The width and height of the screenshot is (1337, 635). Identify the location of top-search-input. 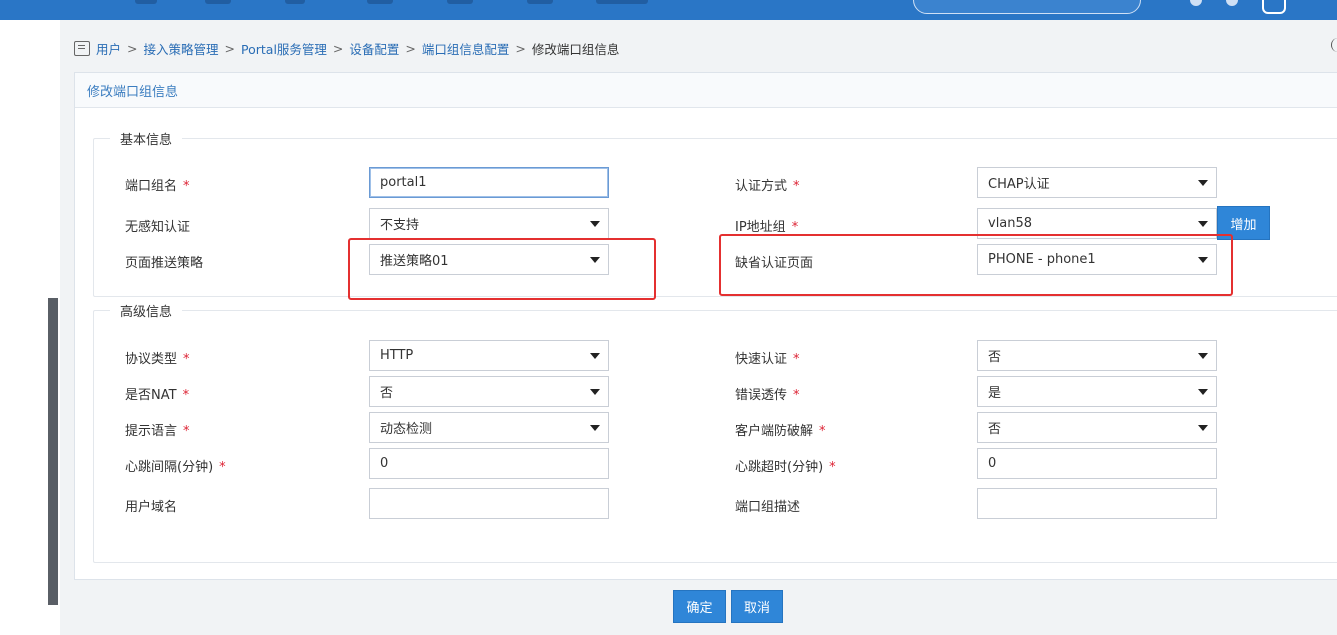
(1027, 7).